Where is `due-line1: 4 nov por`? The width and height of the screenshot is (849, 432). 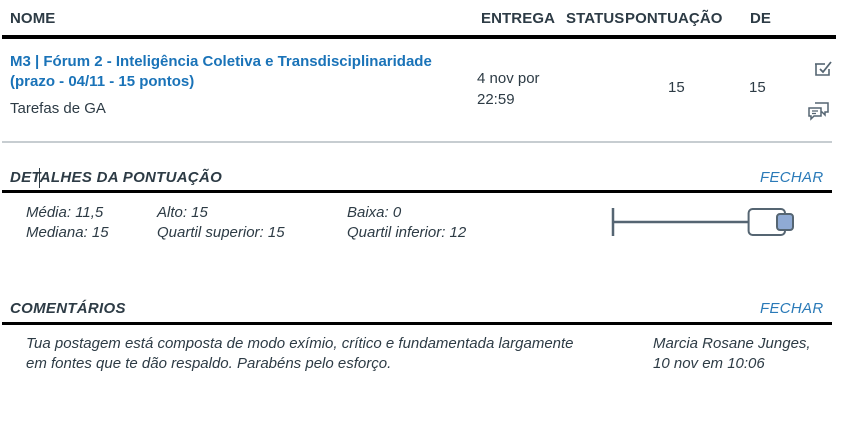
due-line1: 4 nov por is located at coordinates (508, 78).